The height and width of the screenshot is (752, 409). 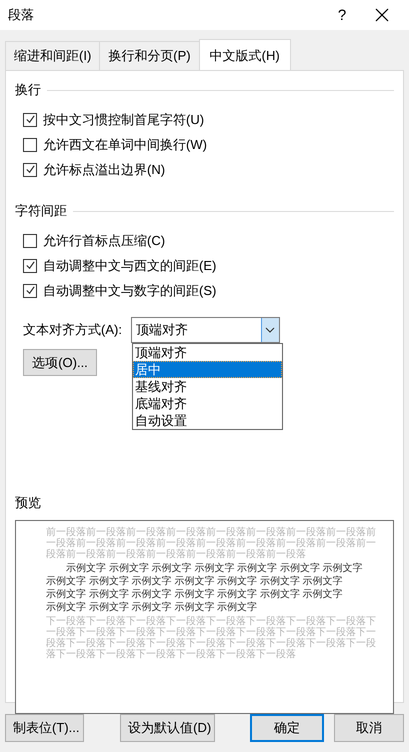 I want to click on preview-text: 前一段落前一段落前一段落前一段落前一段落前一段落前一段落前一段落前一段落前一段落前一段落前一段落前一段落前一段落前一段落前一段落前一段落前一段落前一段落前一段落前一段落前一段落前一段落, so click(x=211, y=543).